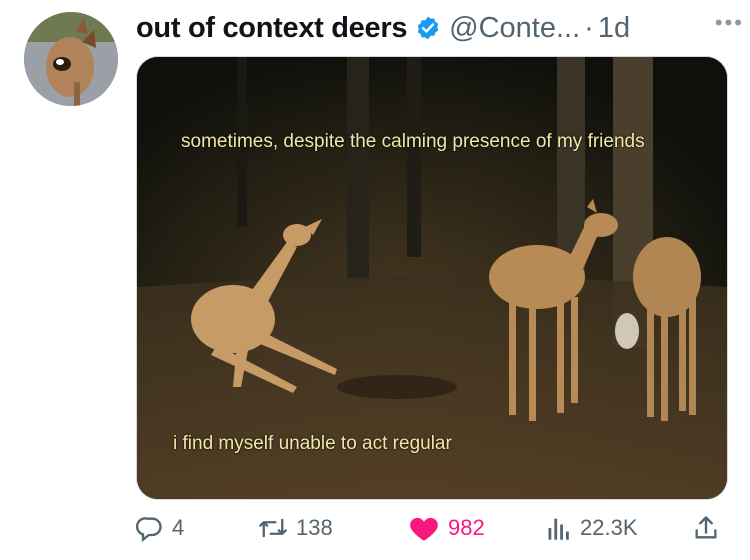 This screenshot has height=560, width=750. Describe the element at coordinates (149, 529) in the screenshot. I see `reply-icon` at that location.